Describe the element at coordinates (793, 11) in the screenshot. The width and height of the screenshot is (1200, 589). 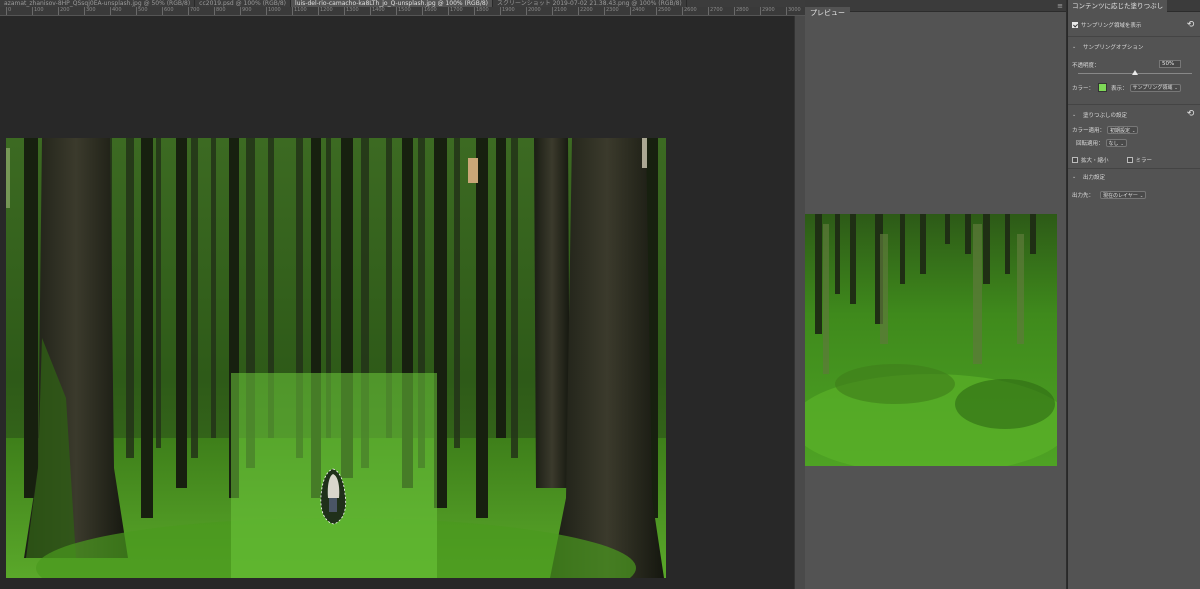
I see `ruler-tick-label: 3000` at that location.